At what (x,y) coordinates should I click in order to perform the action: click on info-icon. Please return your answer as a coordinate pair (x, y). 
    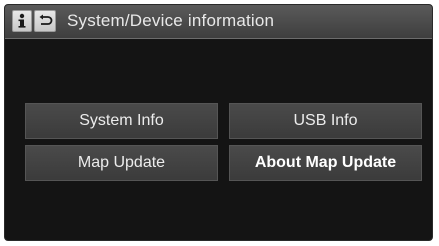
    Looking at the image, I should click on (22, 21).